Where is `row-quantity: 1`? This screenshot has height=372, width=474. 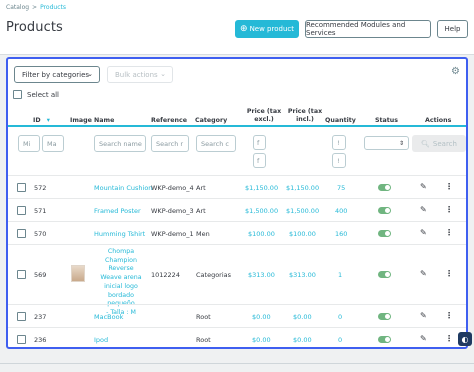
row-quantity: 1 is located at coordinates (340, 275).